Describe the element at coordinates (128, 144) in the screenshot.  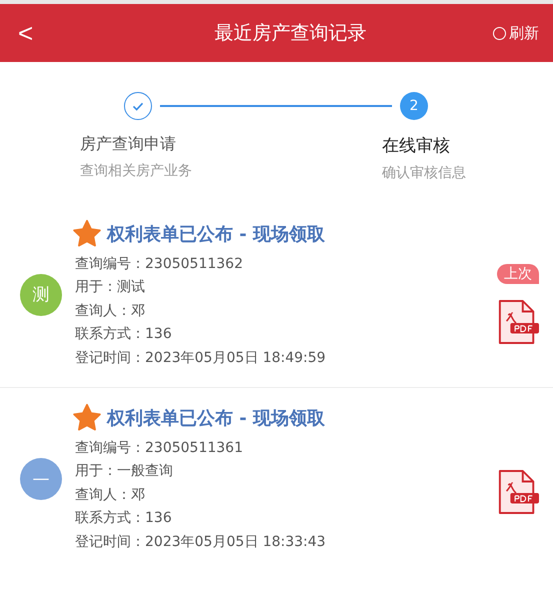
I see `step-title: 房产查询申请` at that location.